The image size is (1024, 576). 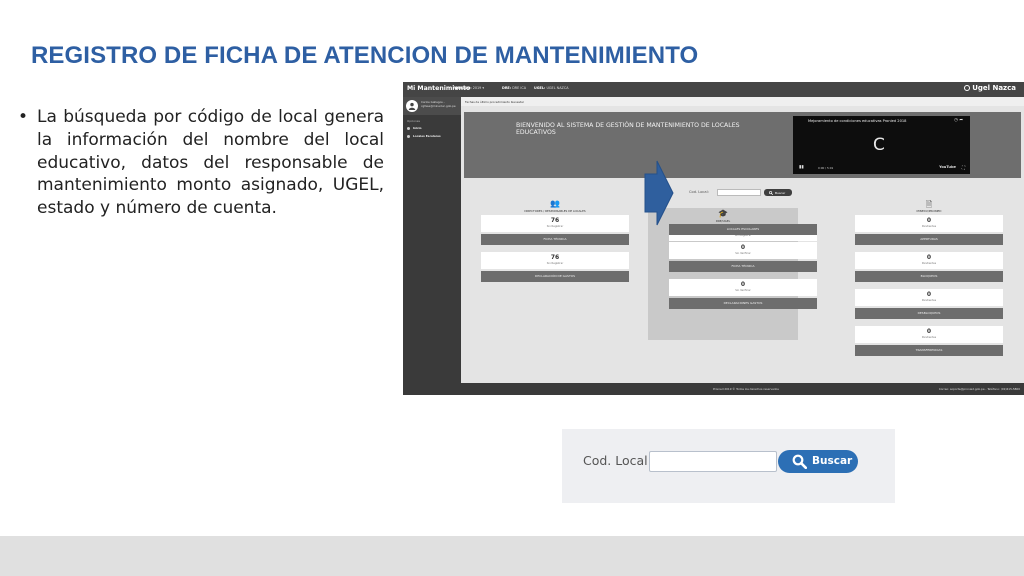 I want to click on sidebar-item-inicio: Inicio, so click(x=414, y=128).